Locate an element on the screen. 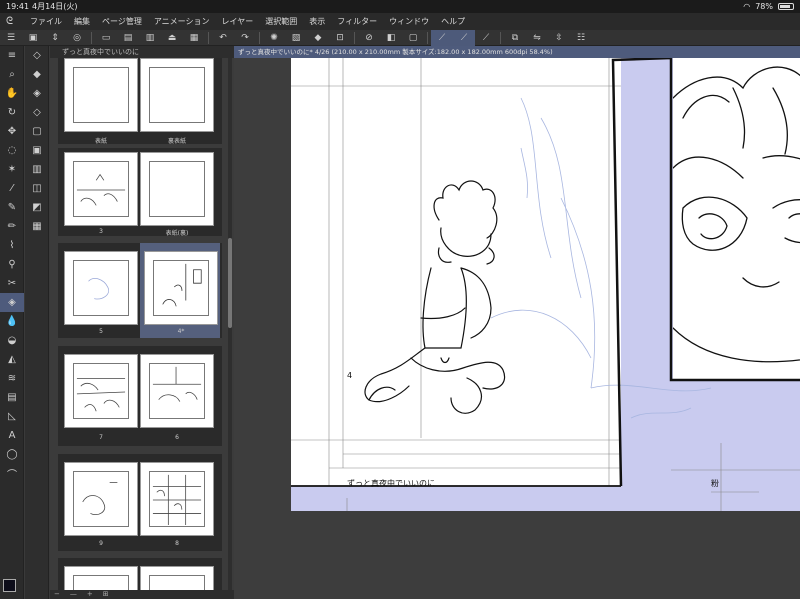  move-icon: ✥ is located at coordinates (12, 131).